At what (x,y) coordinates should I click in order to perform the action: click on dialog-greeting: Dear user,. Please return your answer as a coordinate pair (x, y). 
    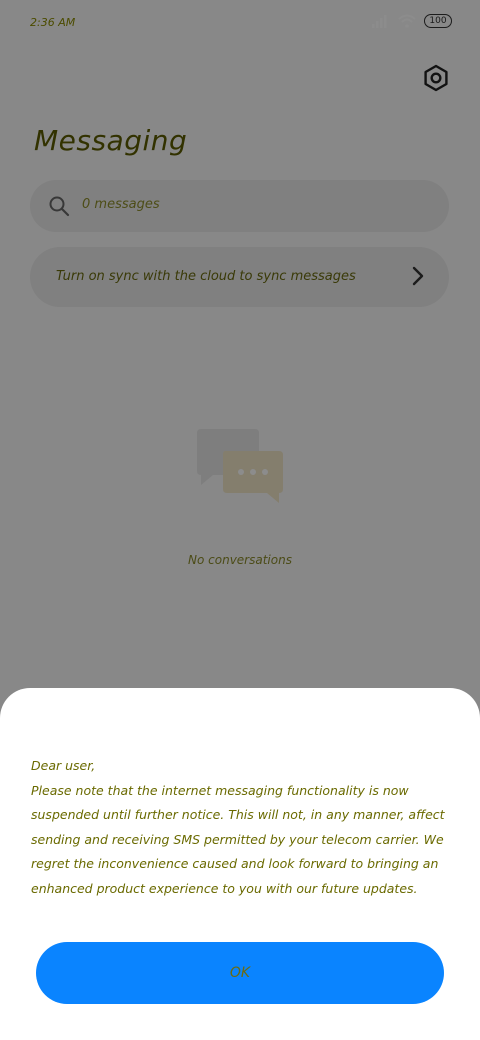
    Looking at the image, I should click on (63, 765).